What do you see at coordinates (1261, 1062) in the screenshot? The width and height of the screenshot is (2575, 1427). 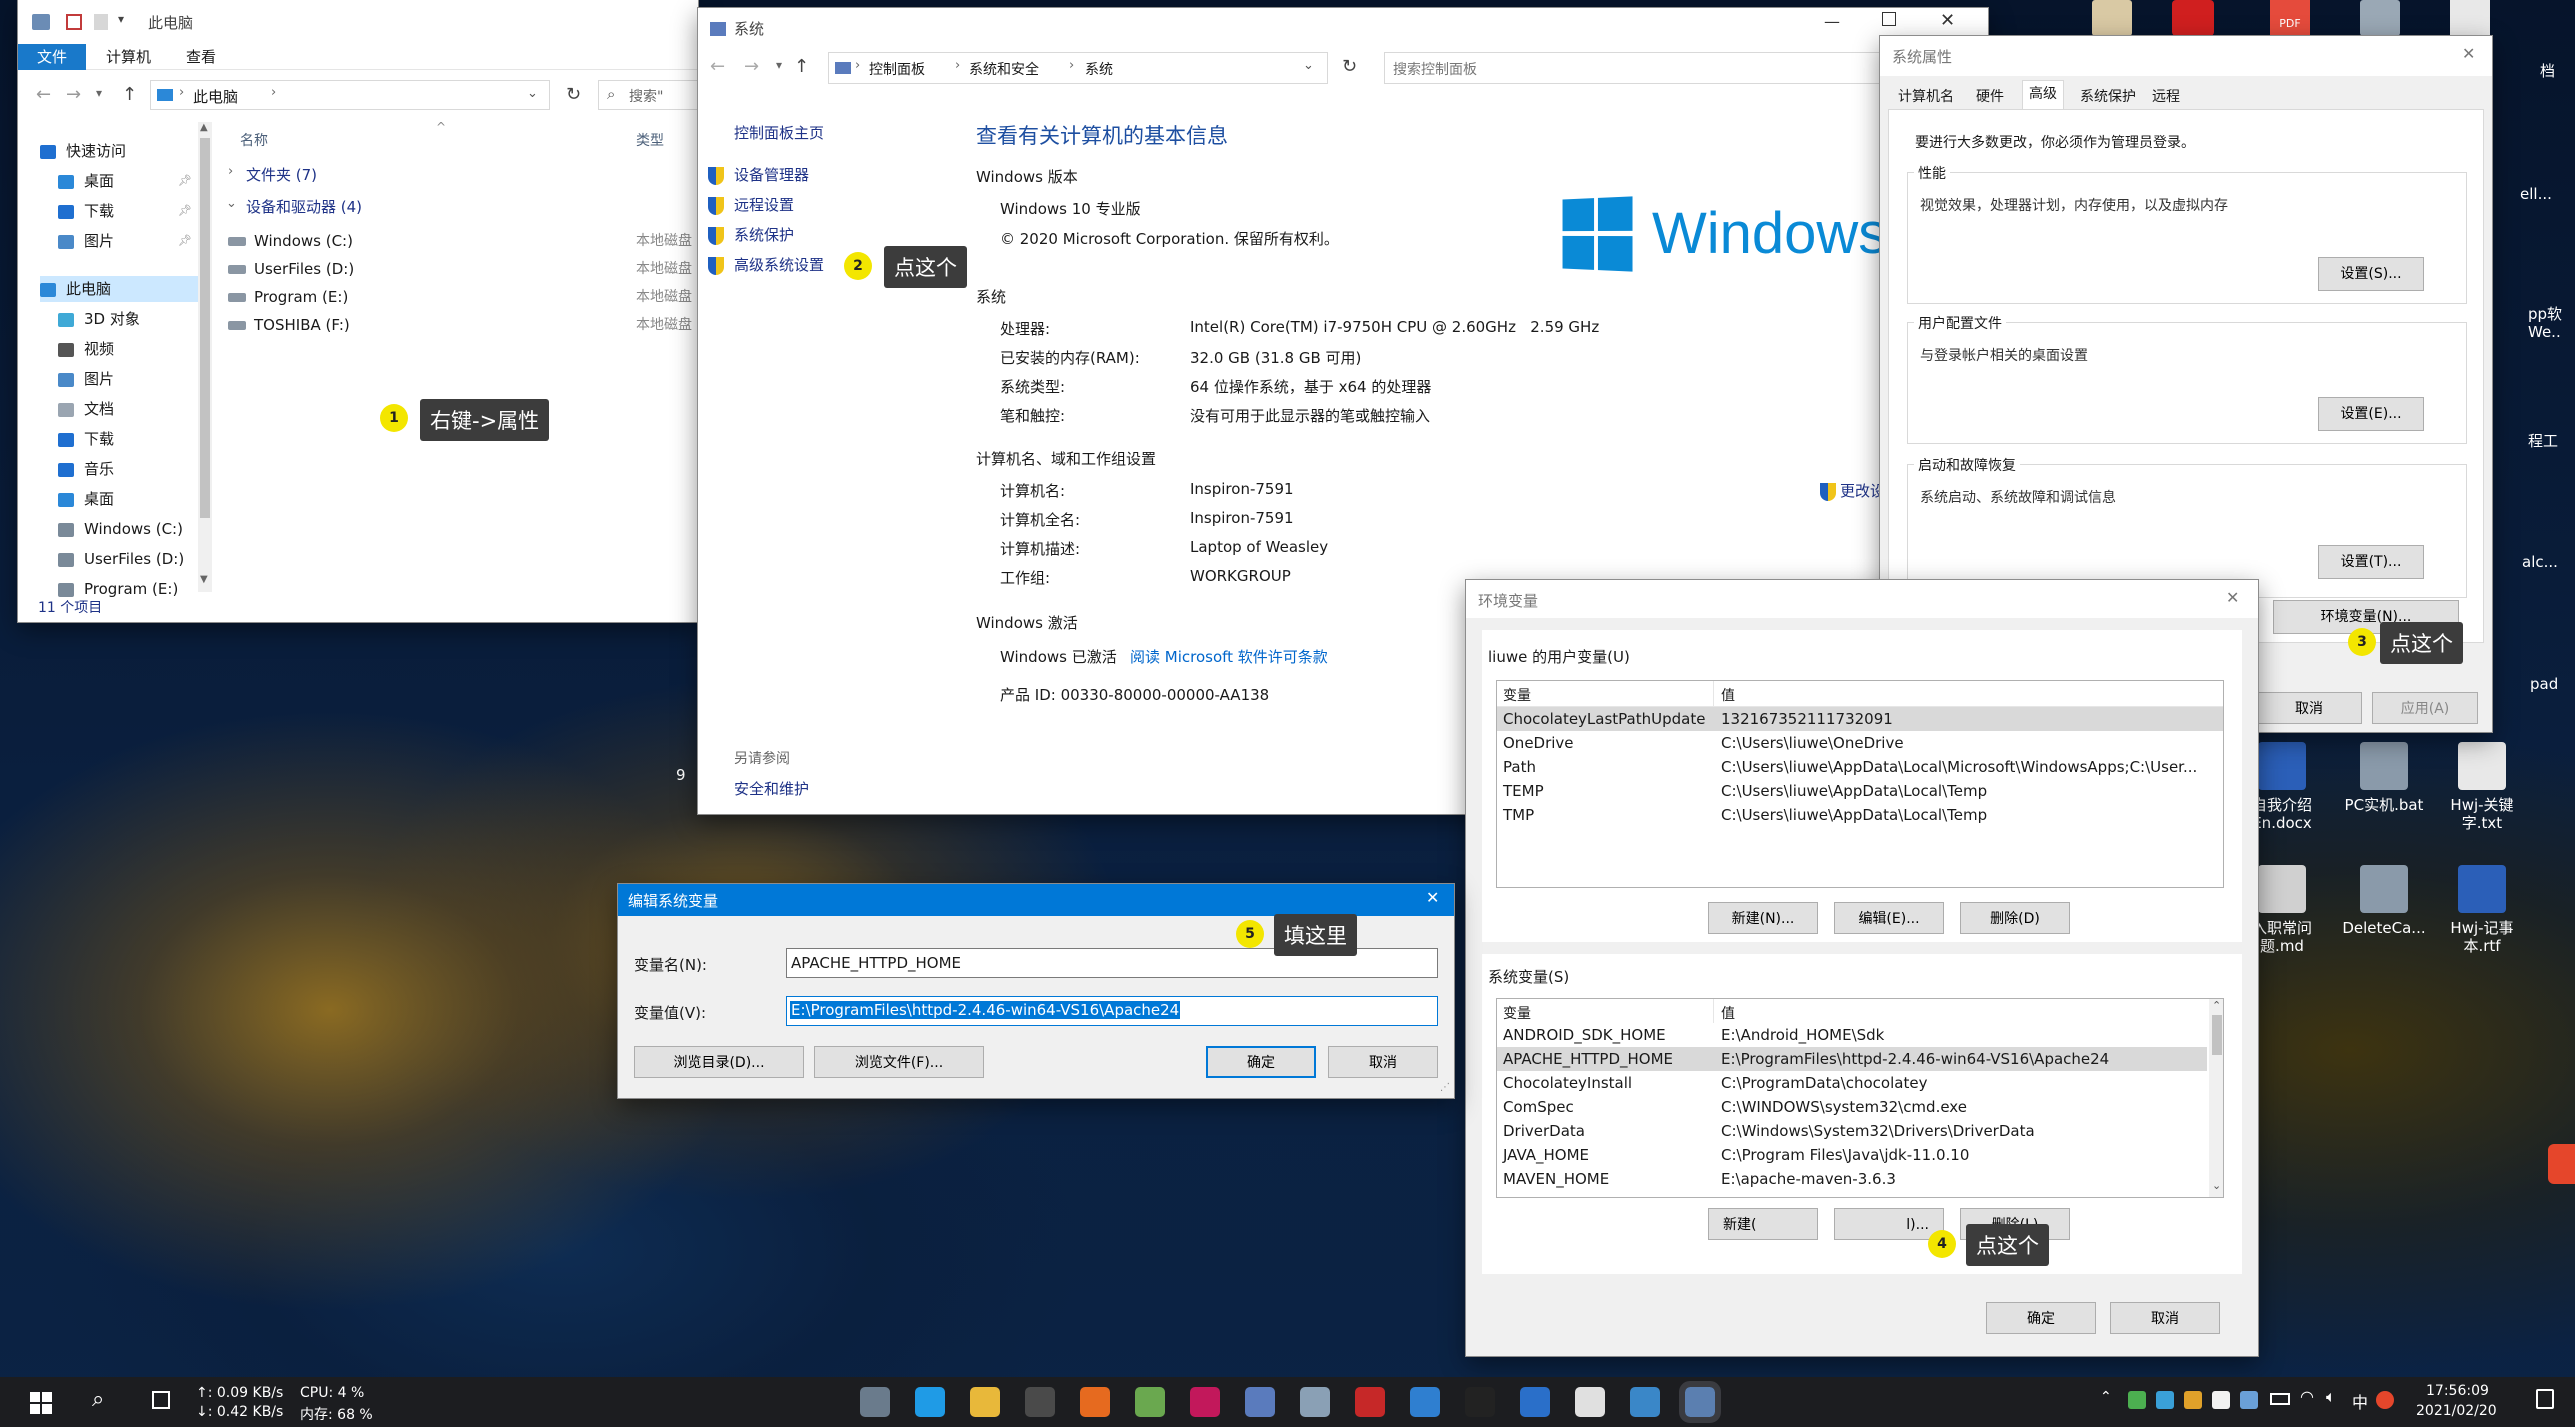 I see `editvar-ok-button: 确定` at bounding box center [1261, 1062].